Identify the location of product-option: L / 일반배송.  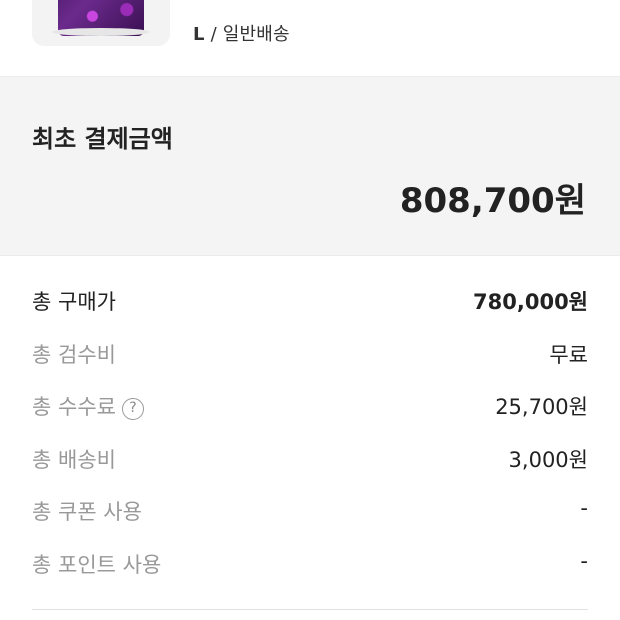
(241, 33).